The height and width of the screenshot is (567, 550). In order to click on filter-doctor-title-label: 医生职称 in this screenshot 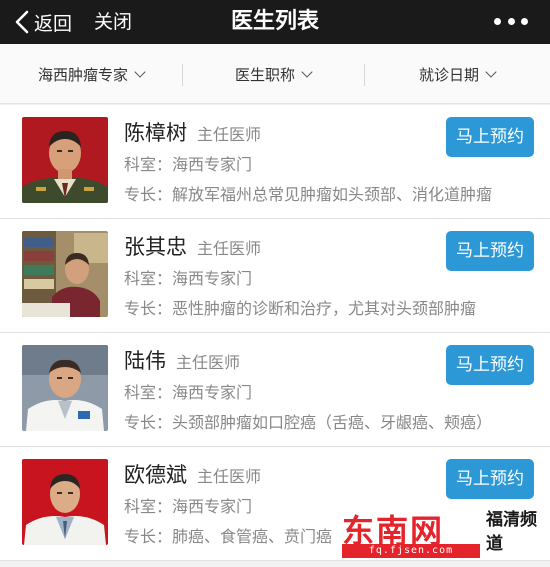, I will do `click(264, 74)`.